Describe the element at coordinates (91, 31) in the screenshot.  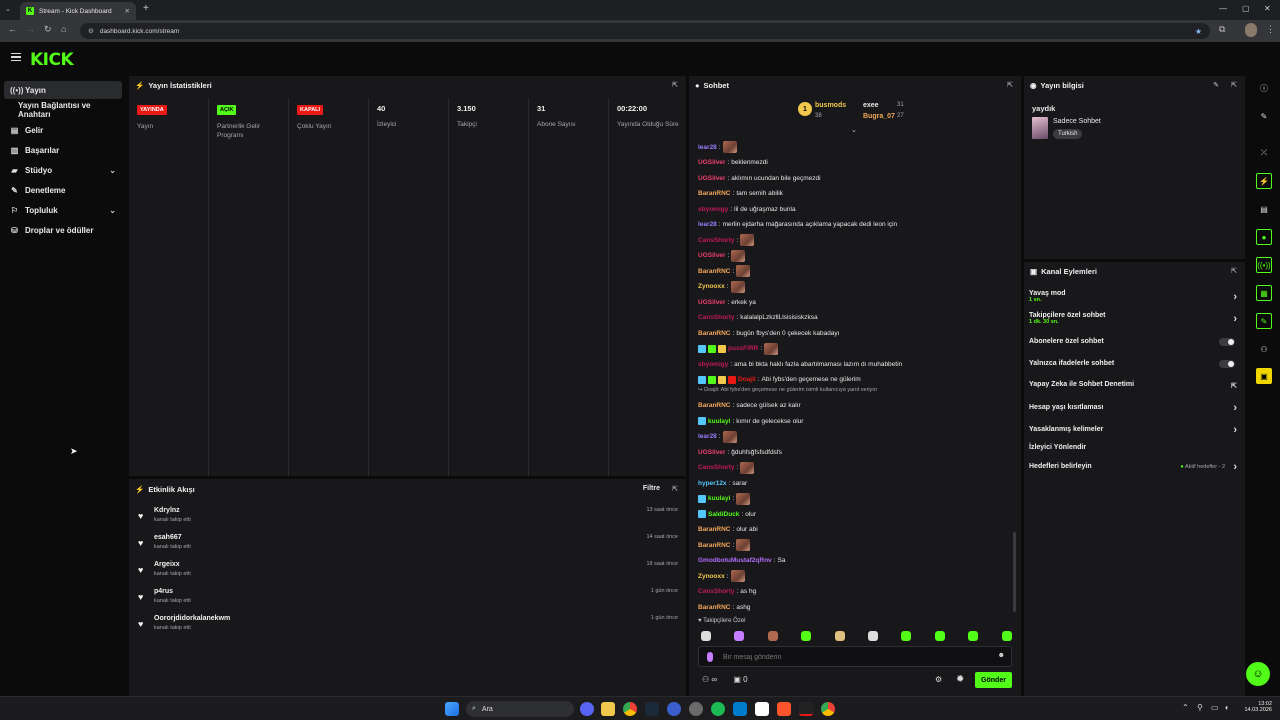
I see `site-info-icon: ⚙` at that location.